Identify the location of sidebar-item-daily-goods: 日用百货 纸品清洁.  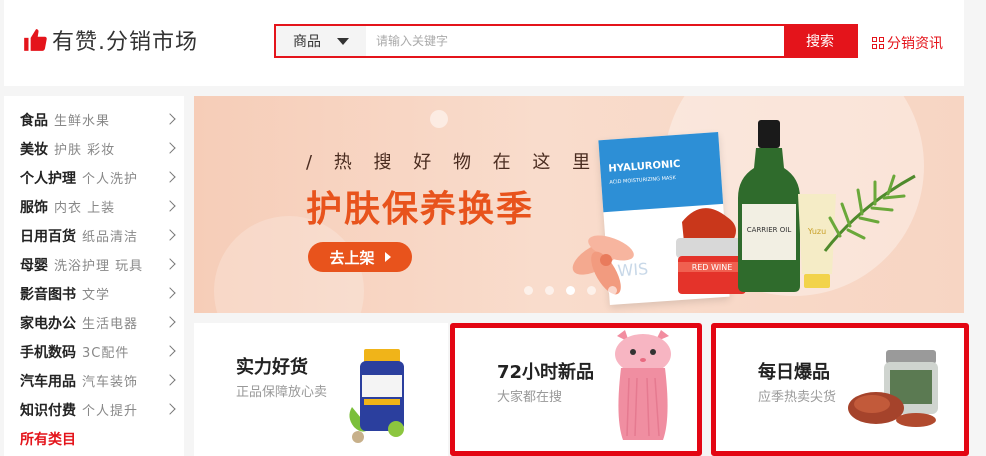
(94, 235).